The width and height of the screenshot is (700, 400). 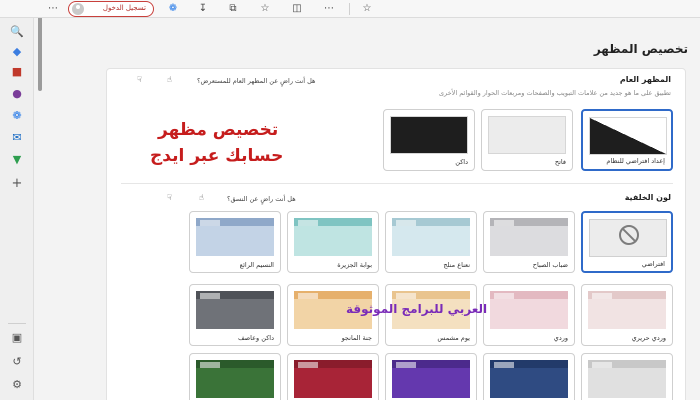 I want to click on signin-button: تسجيل الدخول, so click(x=111, y=9).